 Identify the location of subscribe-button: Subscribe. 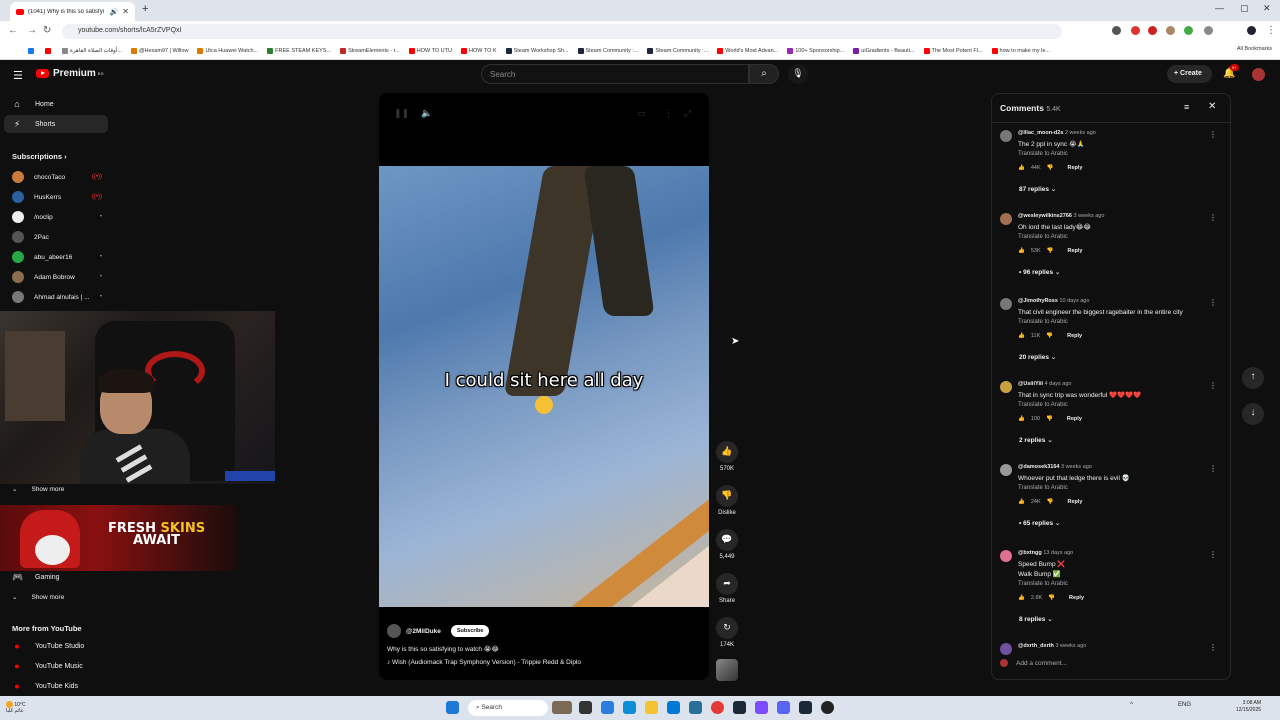
(470, 631).